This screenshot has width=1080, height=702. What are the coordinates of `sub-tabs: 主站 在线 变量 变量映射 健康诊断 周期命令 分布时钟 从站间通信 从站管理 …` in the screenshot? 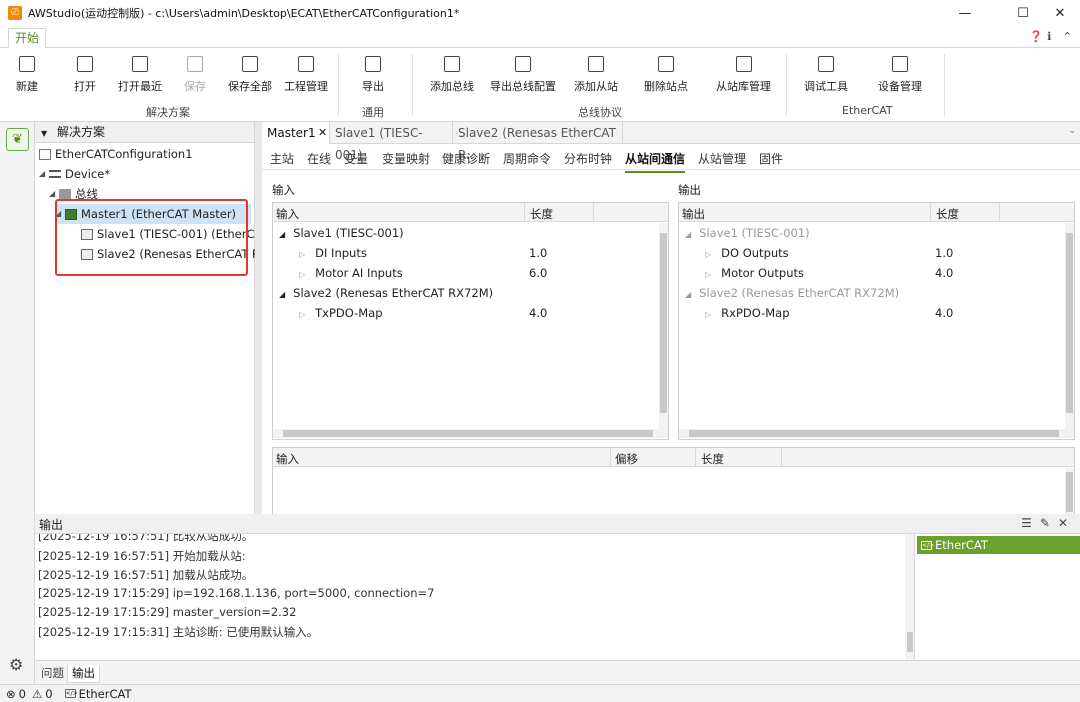 It's located at (671, 158).